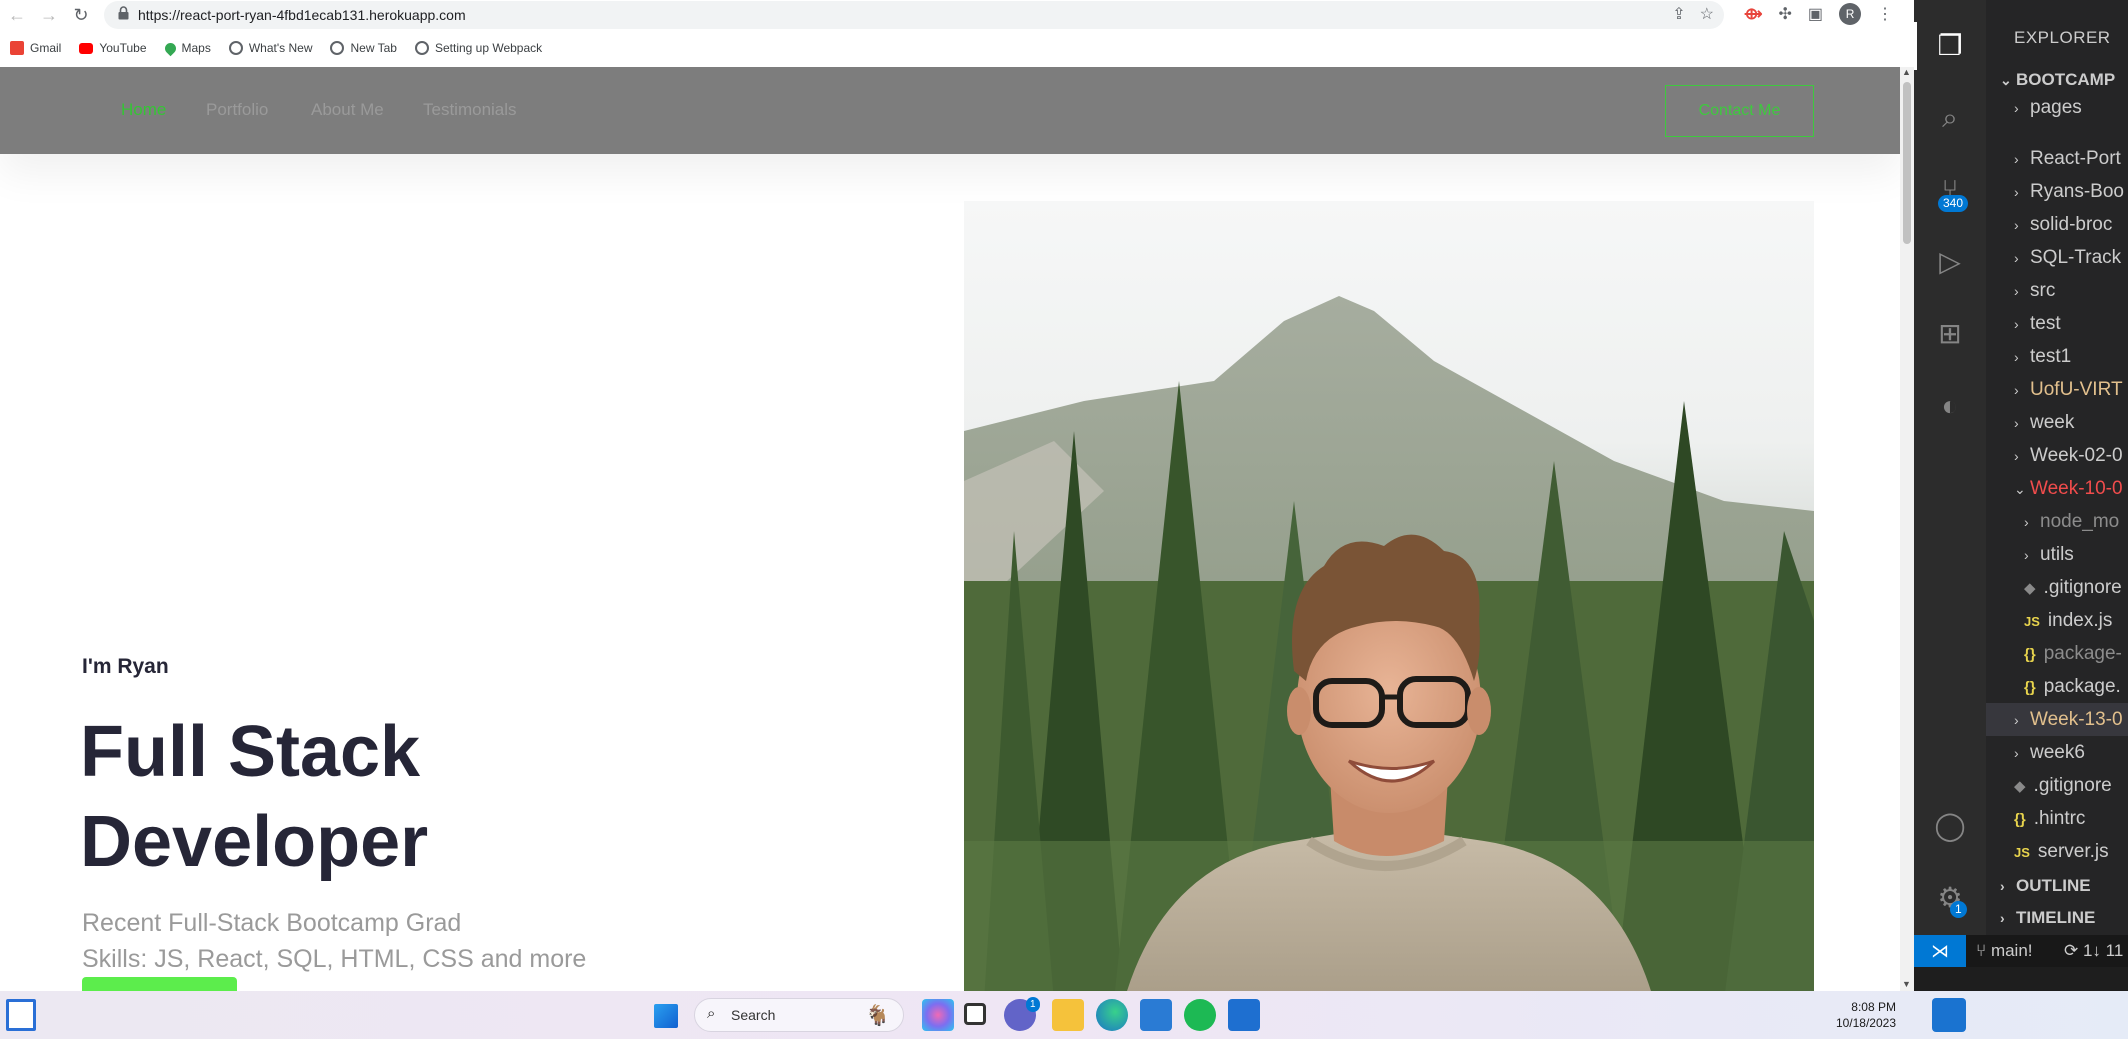 This screenshot has width=2128, height=1039. I want to click on system-clock: 8:08 PM 10/18/2023, so click(1862, 1015).